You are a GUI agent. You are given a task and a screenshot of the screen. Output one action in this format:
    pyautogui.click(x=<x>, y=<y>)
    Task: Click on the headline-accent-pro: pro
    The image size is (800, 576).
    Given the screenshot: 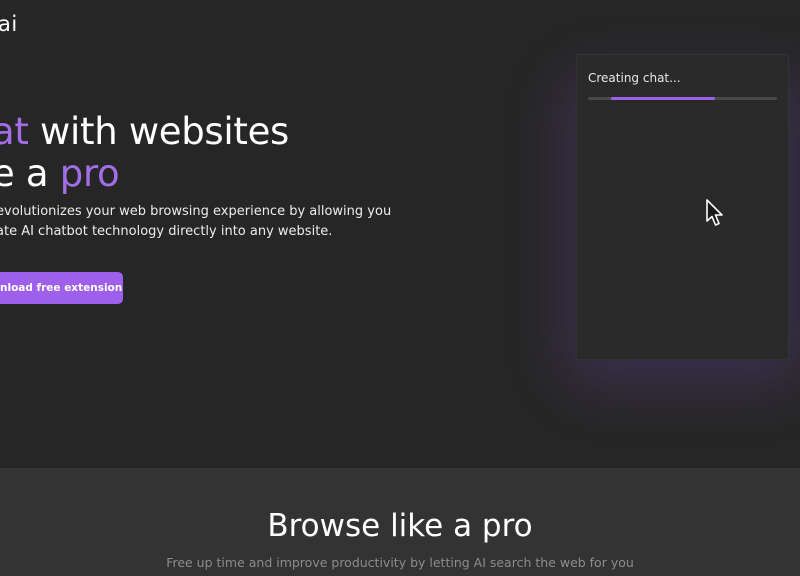 What is the action you would take?
    pyautogui.click(x=89, y=173)
    